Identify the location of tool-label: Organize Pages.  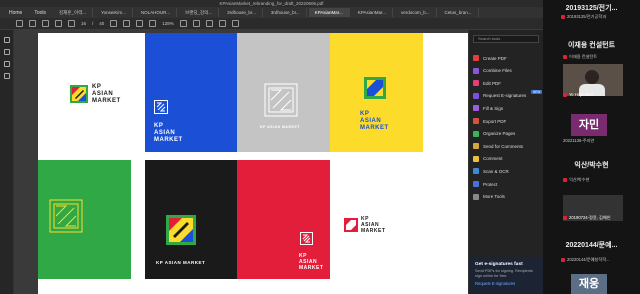
(499, 134).